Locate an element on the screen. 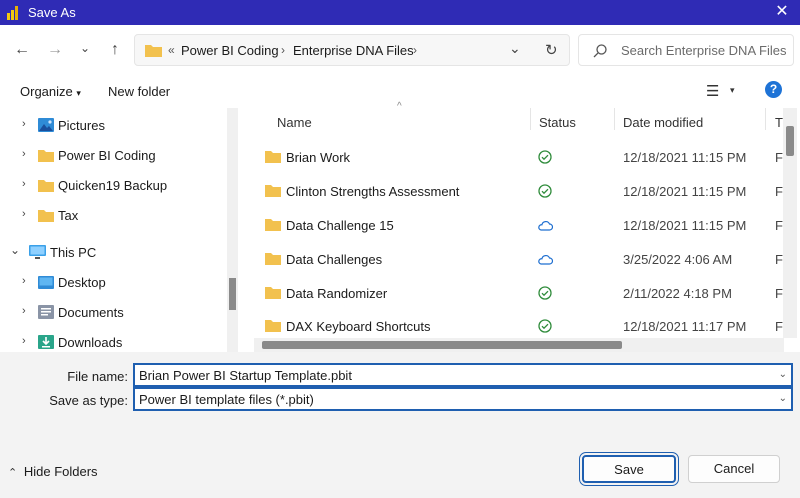  sidebar-item-documents: › Documents is located at coordinates (113, 313).